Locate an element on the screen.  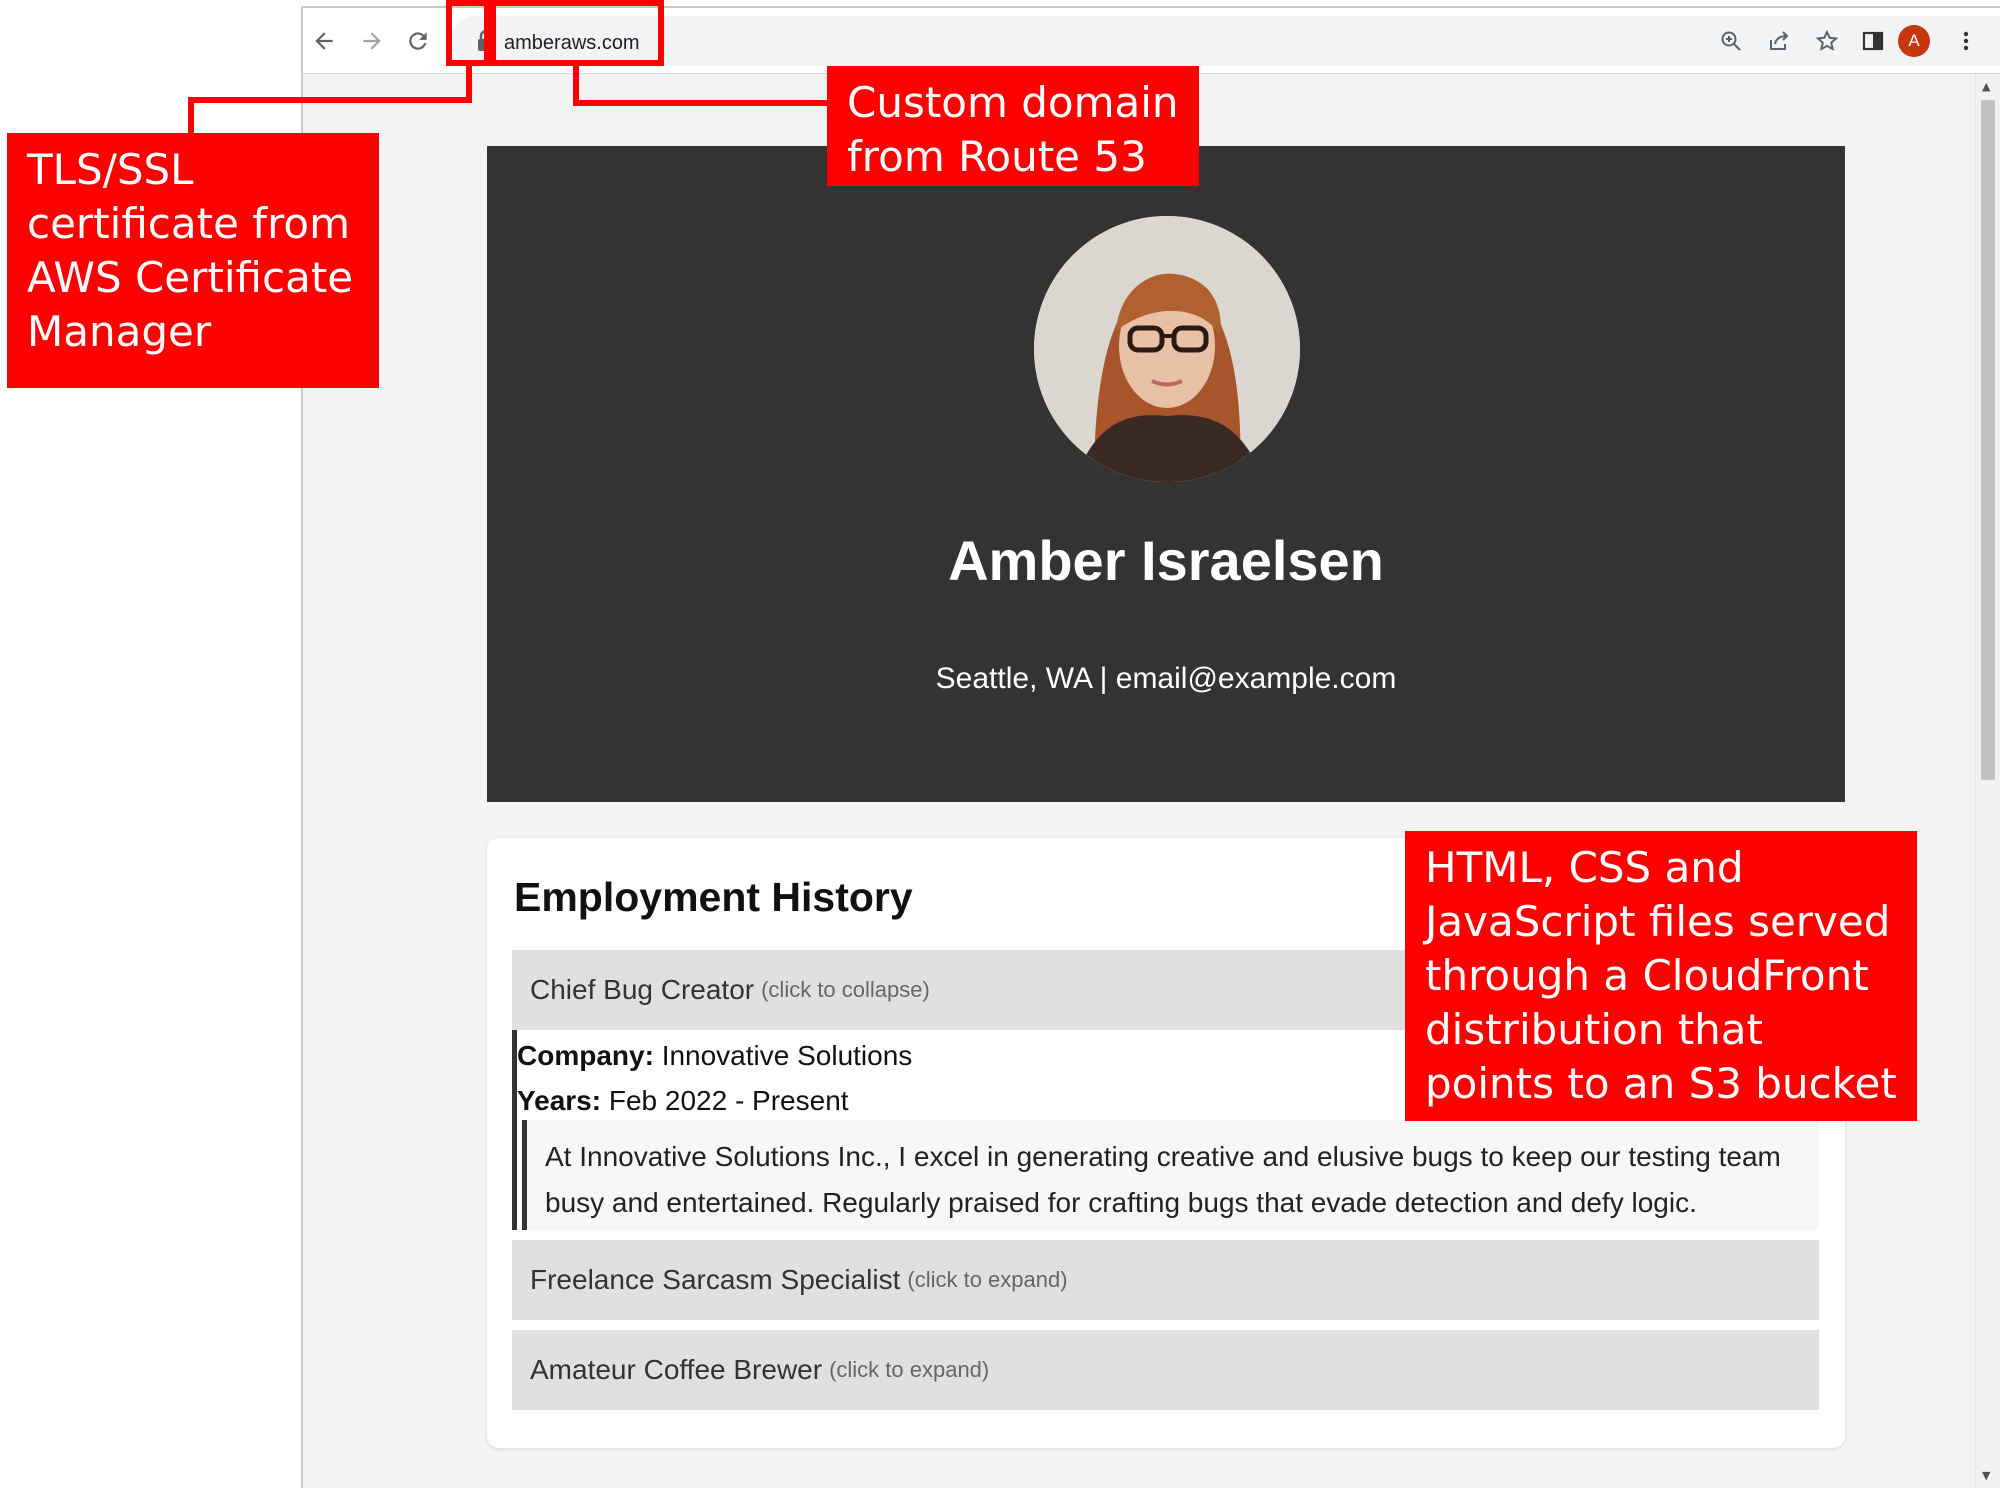
years-line: Years: Feb 2022 - Present is located at coordinates (683, 1101).